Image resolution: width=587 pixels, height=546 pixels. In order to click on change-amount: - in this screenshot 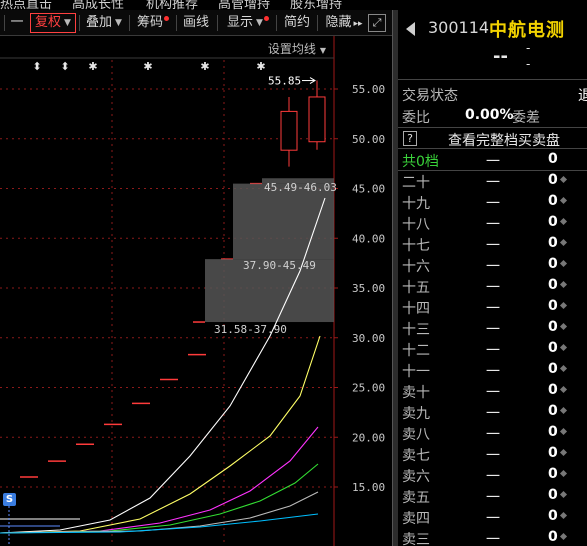, I will do `click(528, 48)`.